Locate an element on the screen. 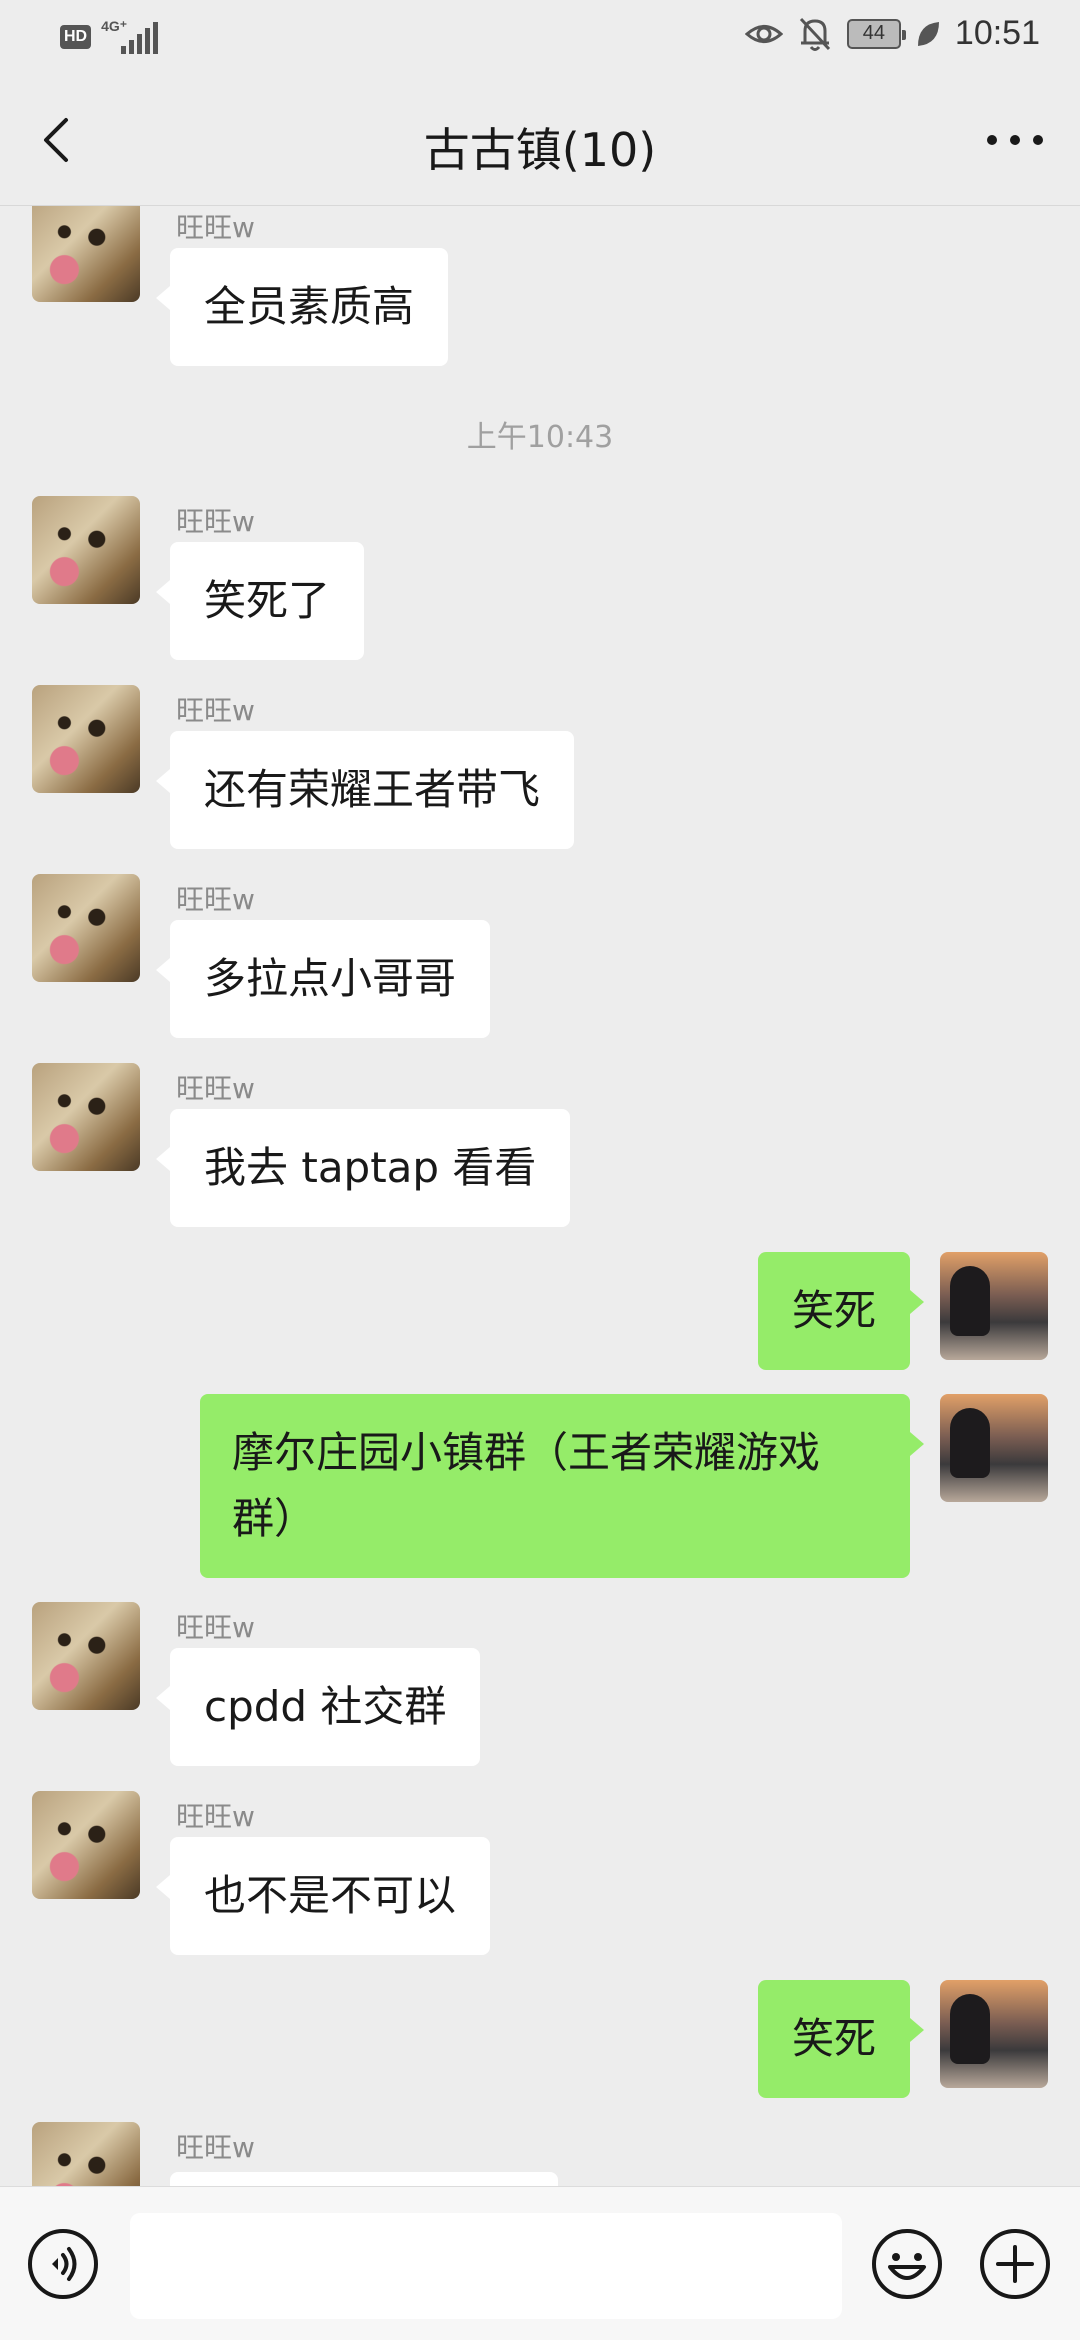 Image resolution: width=1080 pixels, height=2340 pixels. message-incoming: 旺旺w is located at coordinates (540, 2154).